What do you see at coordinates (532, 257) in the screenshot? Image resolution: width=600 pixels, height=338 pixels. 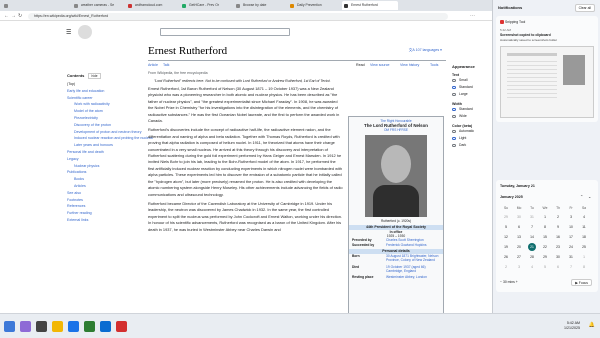 I see `calendar-day: 28` at bounding box center [532, 257].